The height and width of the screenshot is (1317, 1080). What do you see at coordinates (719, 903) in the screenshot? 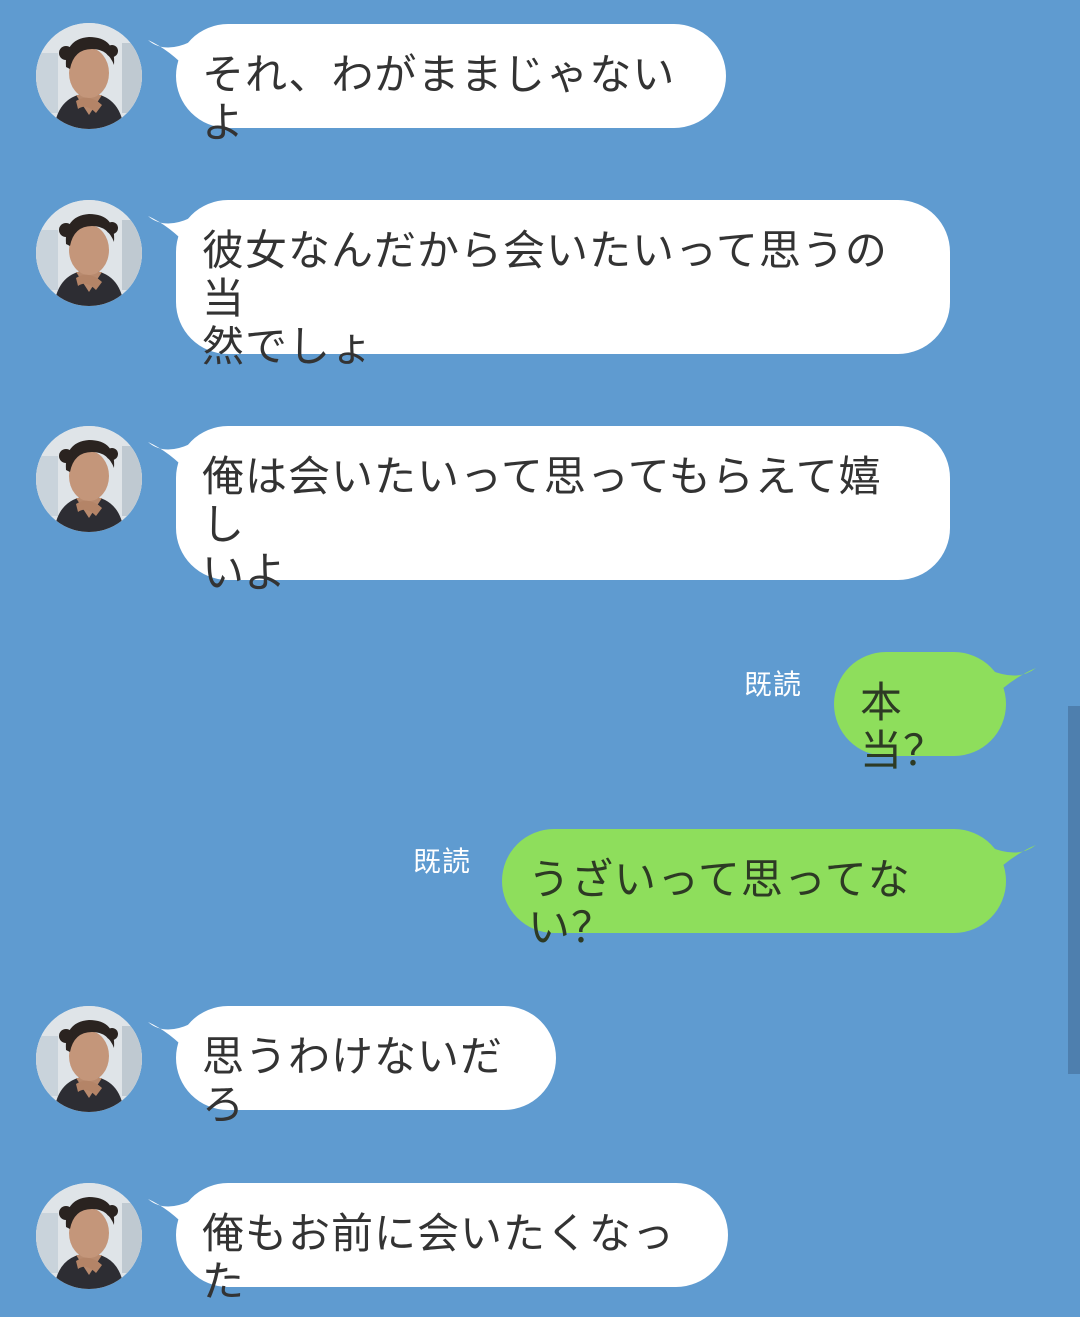
I see `message-text: うざいって思ってない？` at bounding box center [719, 903].